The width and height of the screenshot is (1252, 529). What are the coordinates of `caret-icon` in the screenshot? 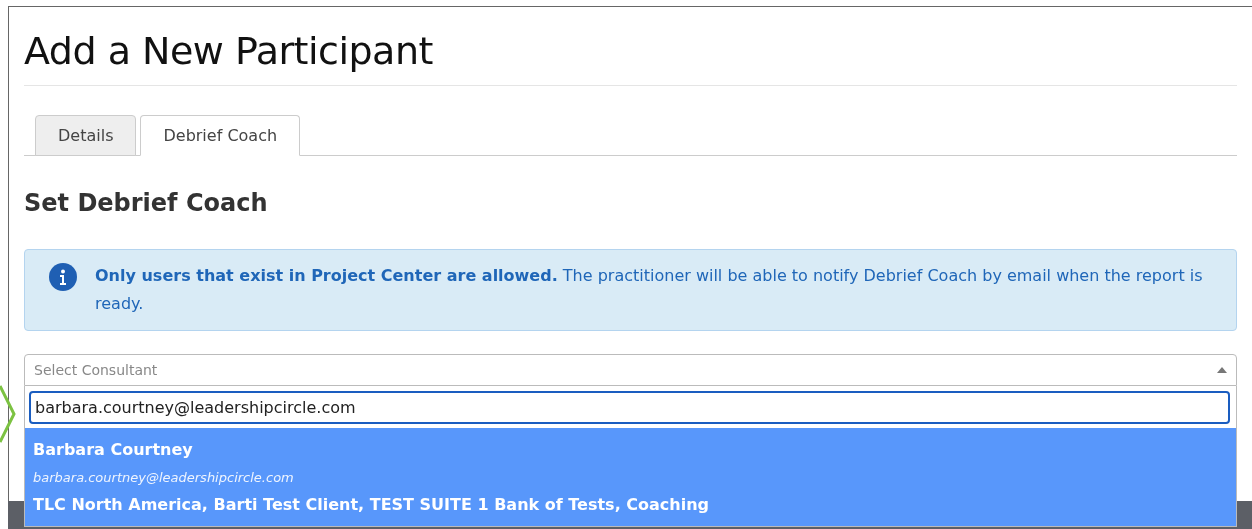 It's located at (1222, 370).